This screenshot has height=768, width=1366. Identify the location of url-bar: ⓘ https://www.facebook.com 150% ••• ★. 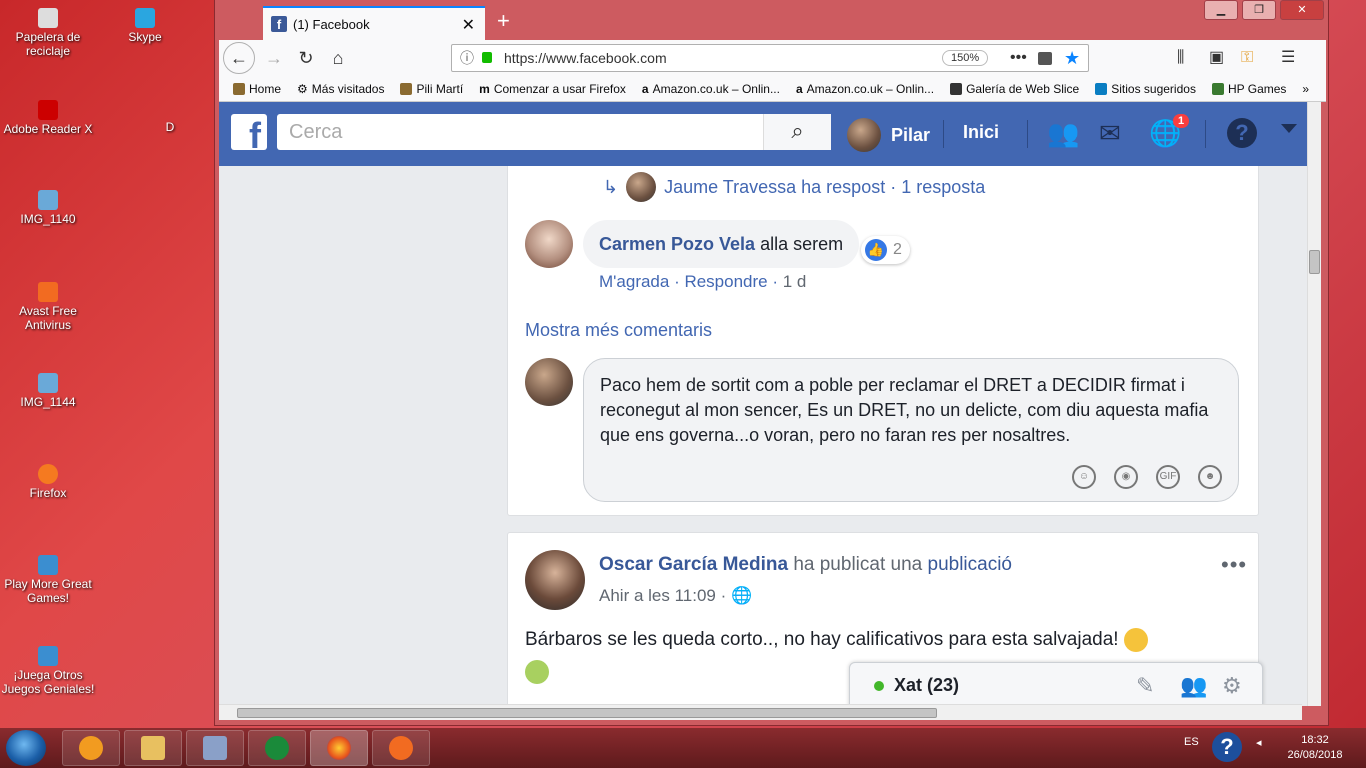
(770, 58).